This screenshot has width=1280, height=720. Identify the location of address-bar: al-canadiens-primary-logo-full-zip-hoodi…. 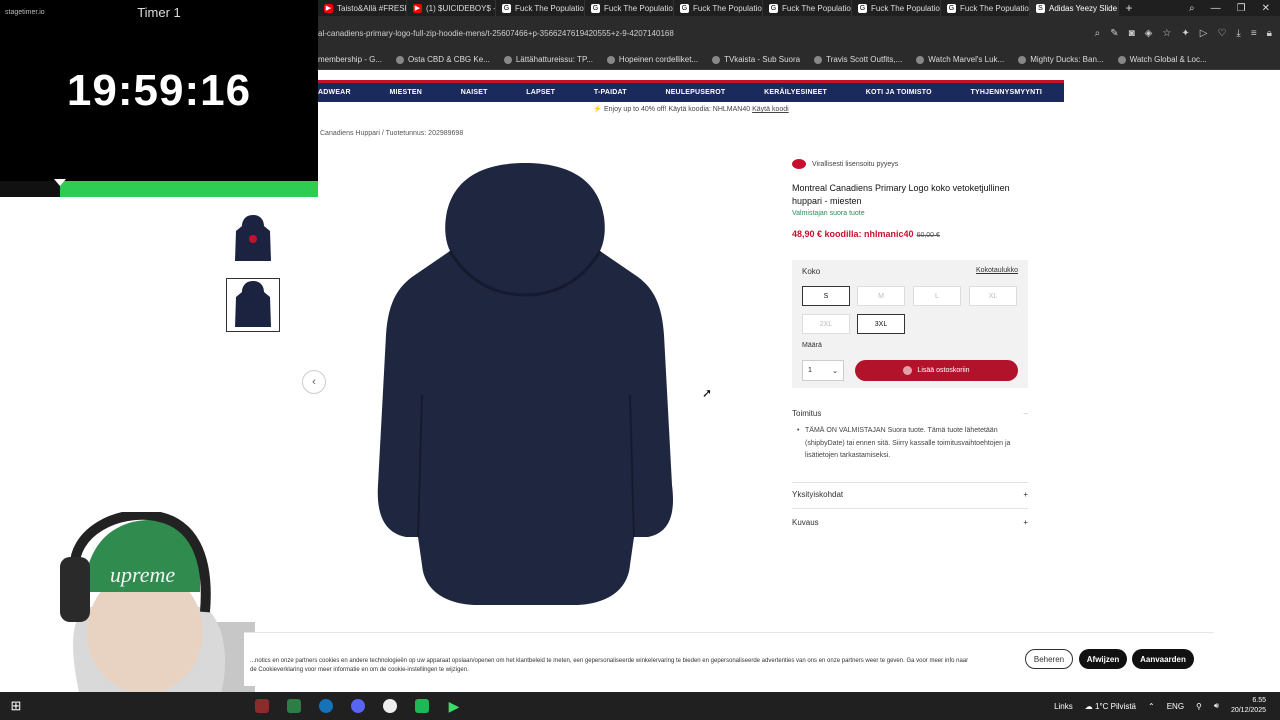
(799, 33).